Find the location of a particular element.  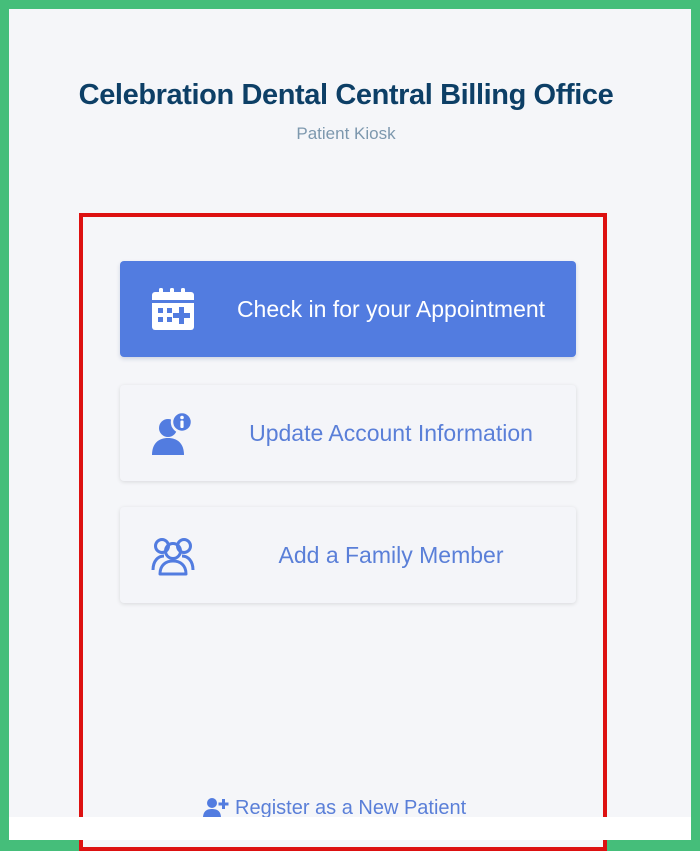

calendar-plus-icon is located at coordinates (173, 310).